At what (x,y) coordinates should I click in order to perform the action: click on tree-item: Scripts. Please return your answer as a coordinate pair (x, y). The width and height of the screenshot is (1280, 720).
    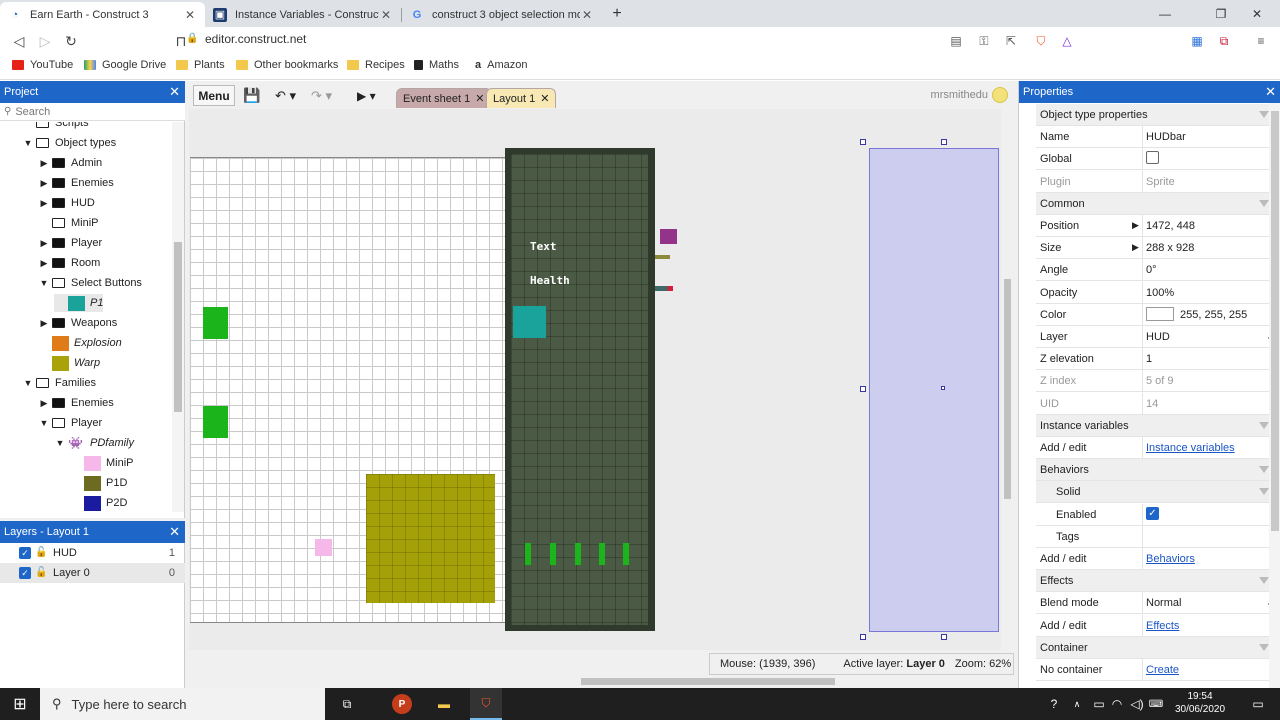
    Looking at the image, I should click on (55, 127).